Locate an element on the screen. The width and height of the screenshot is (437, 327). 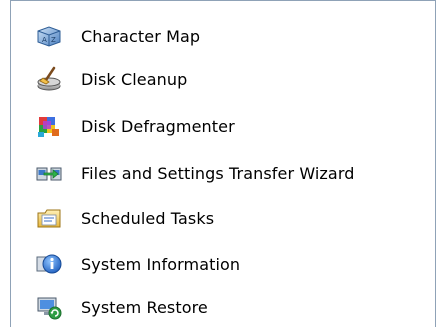
character-map-icon: A Z is located at coordinates (49, 36).